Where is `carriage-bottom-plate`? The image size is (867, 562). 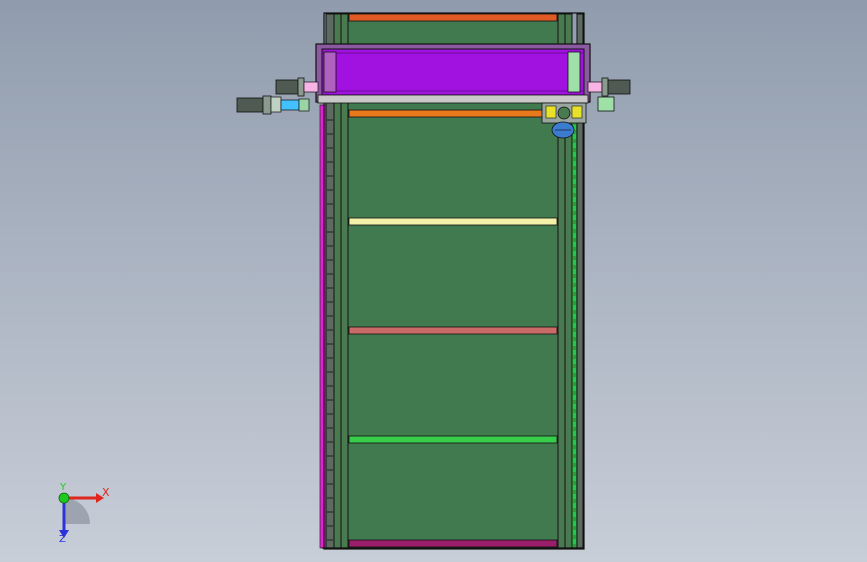
carriage-bottom-plate is located at coordinates (453, 99).